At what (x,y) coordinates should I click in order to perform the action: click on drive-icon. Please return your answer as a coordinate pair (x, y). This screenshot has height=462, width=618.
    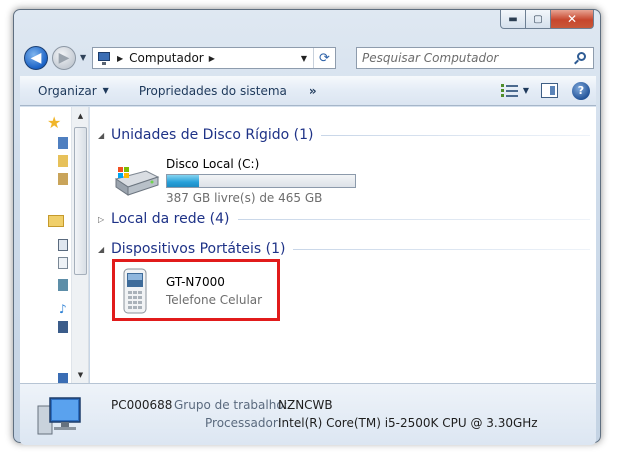
    Looking at the image, I should click on (137, 181).